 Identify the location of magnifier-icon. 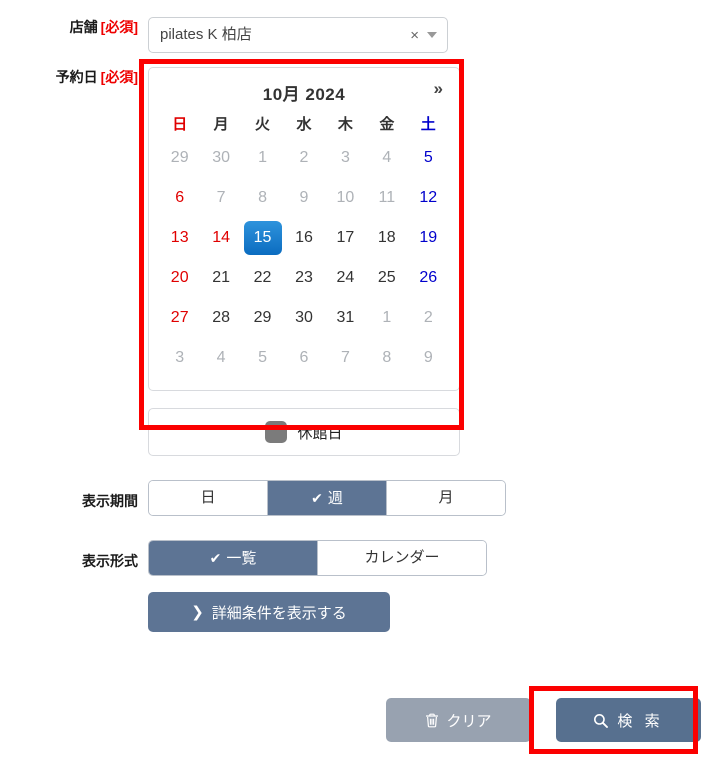
(601, 720).